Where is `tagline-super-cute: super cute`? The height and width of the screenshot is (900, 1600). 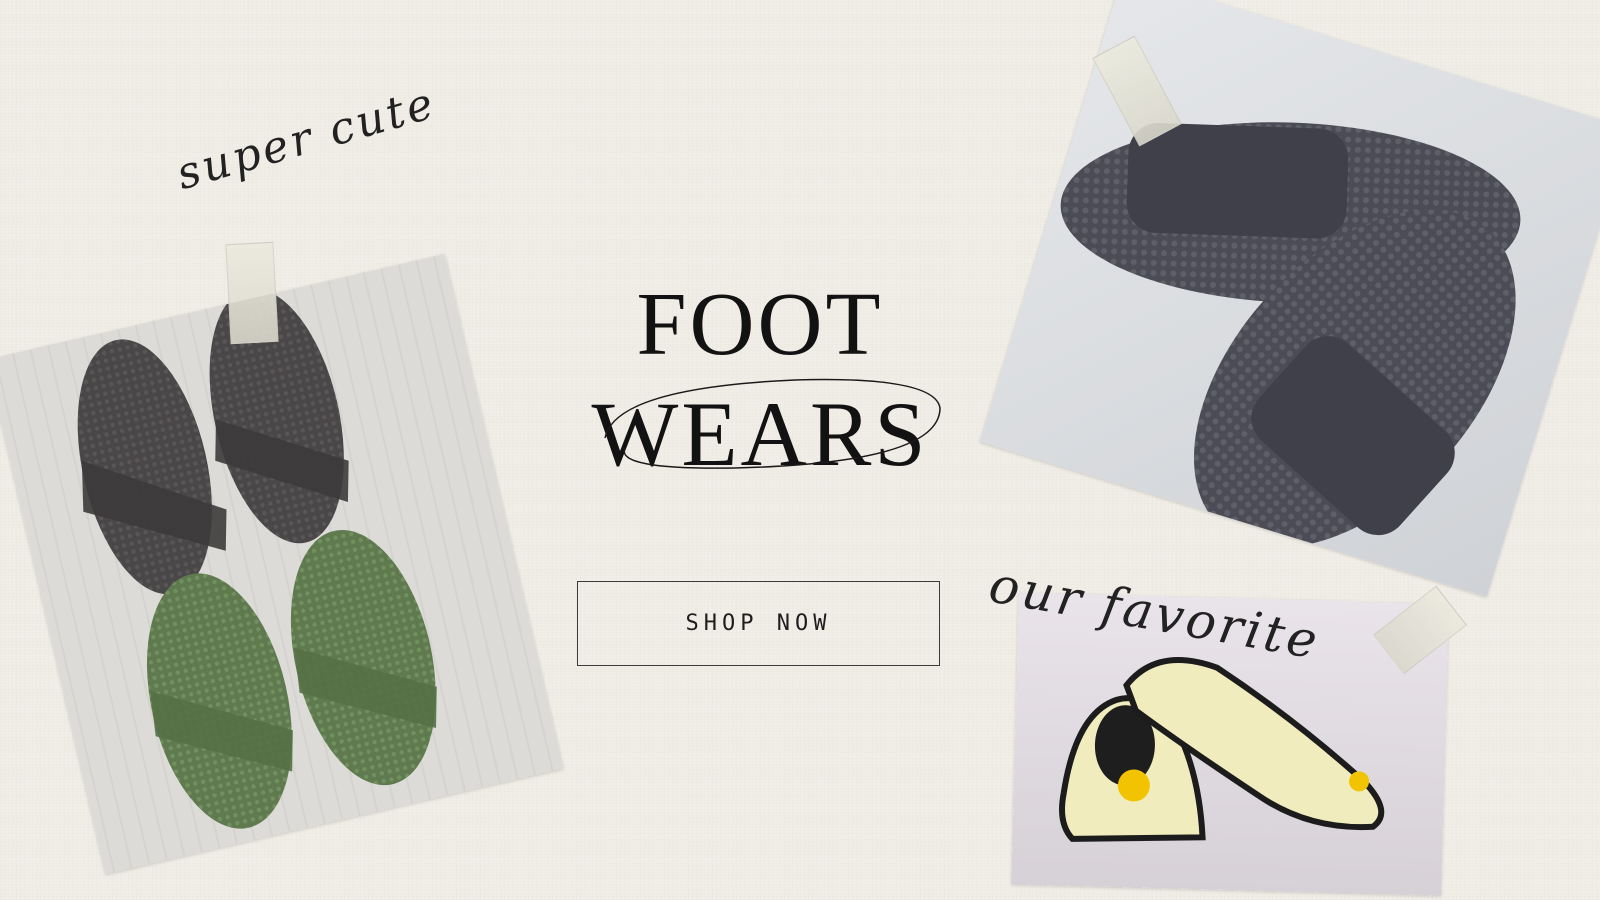
tagline-super-cute: super cute is located at coordinates (306, 139).